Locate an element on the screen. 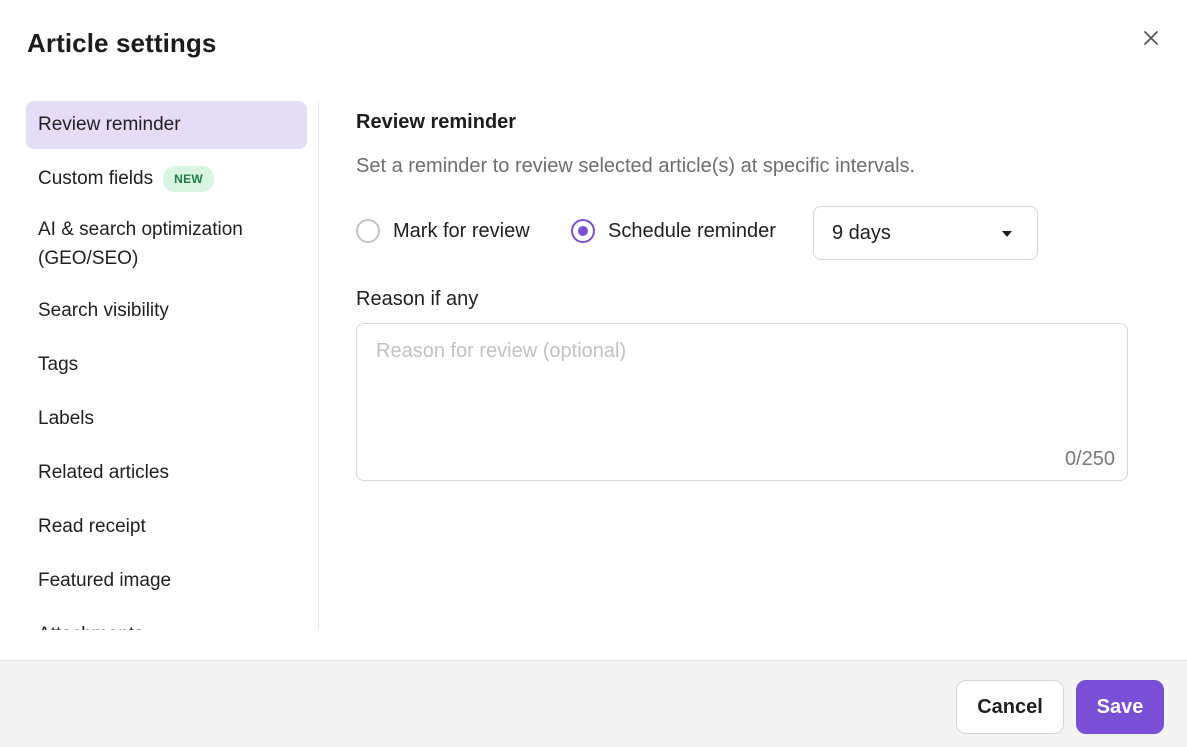 The image size is (1187, 747). cancel-button: Cancel is located at coordinates (1010, 707).